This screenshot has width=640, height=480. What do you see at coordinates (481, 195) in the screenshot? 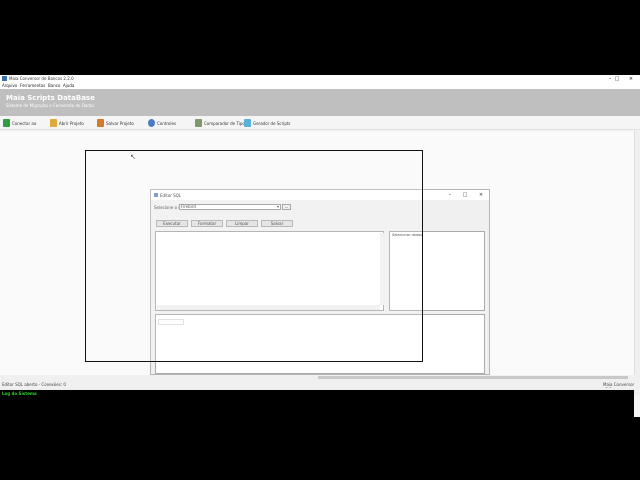
I see `dialog-close-button: ×` at bounding box center [481, 195].